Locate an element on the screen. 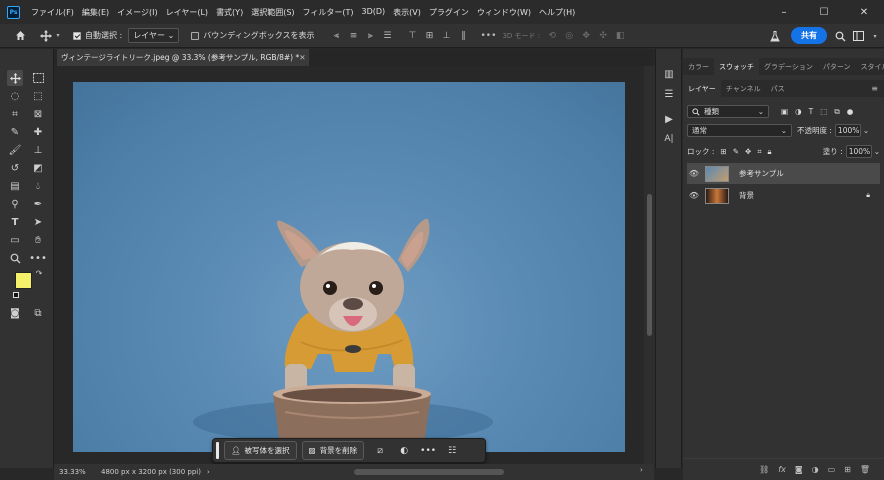 The image size is (884, 480). fill-input: 100% is located at coordinates (858, 151).